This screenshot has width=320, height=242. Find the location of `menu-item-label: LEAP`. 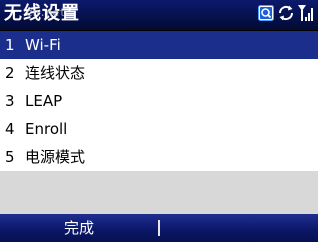

menu-item-label: LEAP is located at coordinates (44, 101).